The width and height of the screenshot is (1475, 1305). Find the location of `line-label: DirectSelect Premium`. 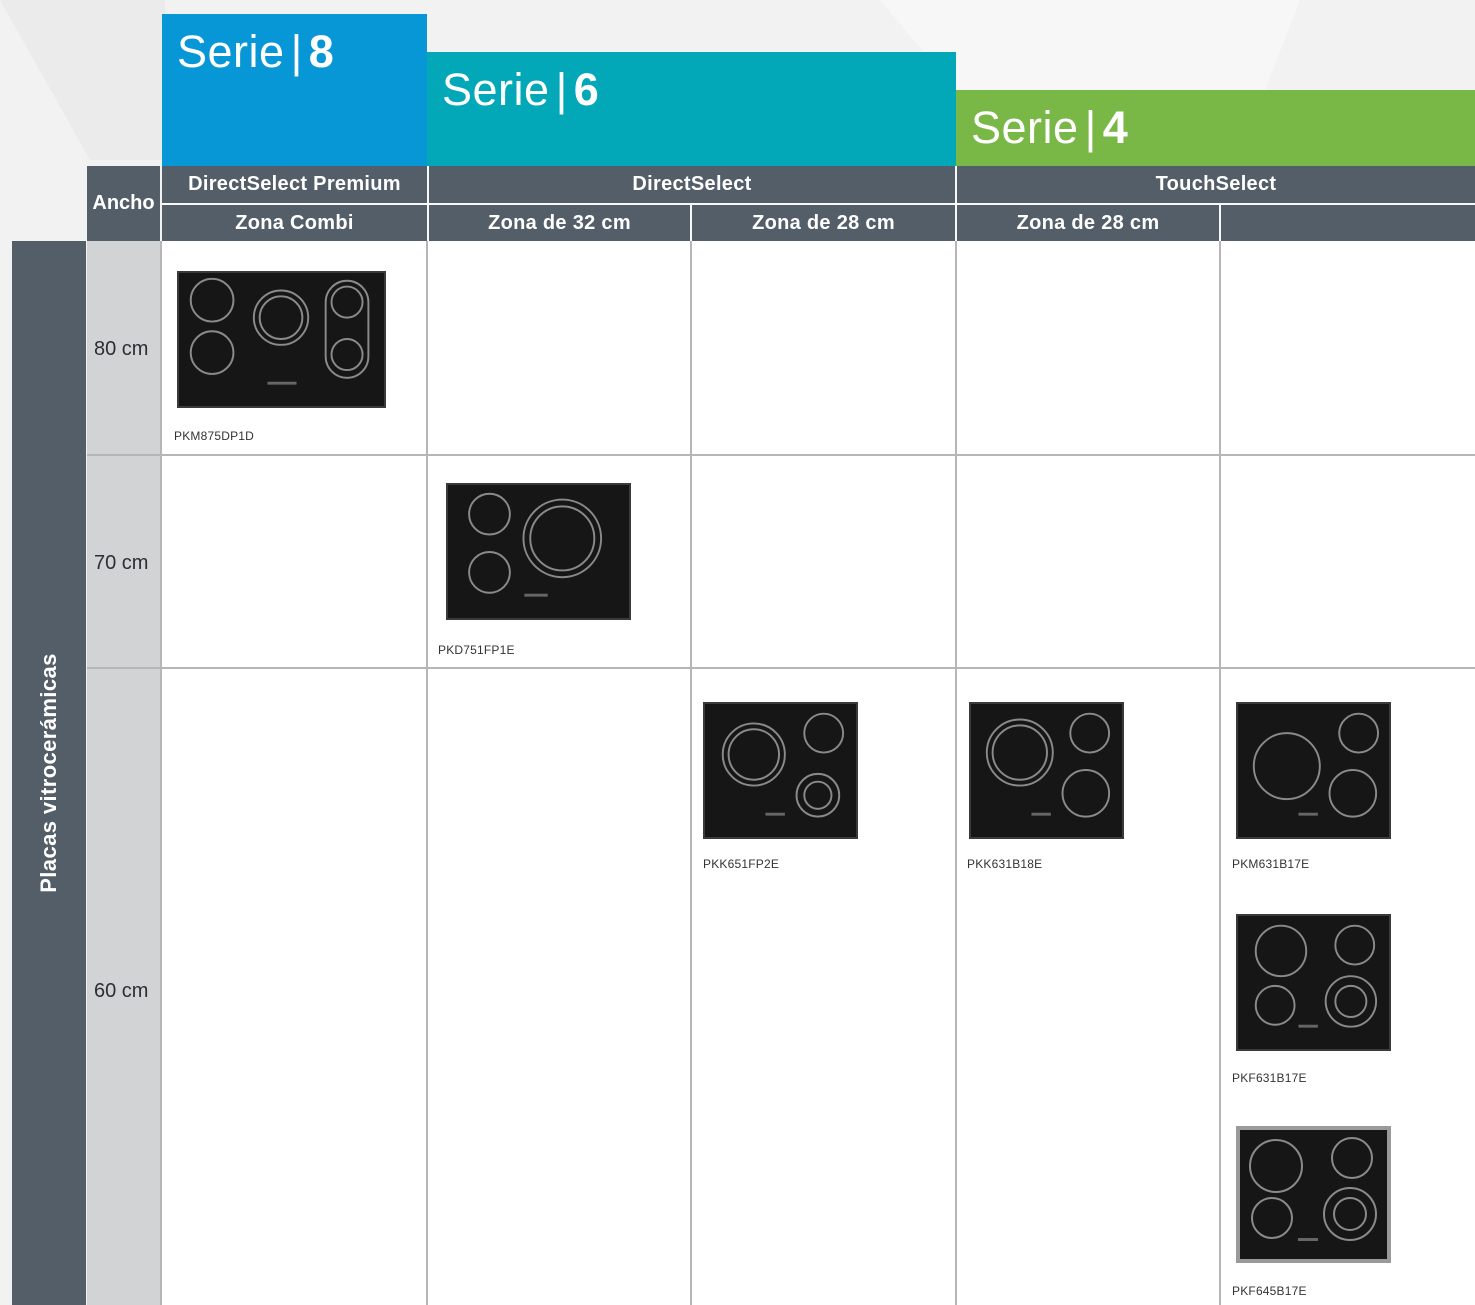

line-label: DirectSelect Premium is located at coordinates (294, 184).